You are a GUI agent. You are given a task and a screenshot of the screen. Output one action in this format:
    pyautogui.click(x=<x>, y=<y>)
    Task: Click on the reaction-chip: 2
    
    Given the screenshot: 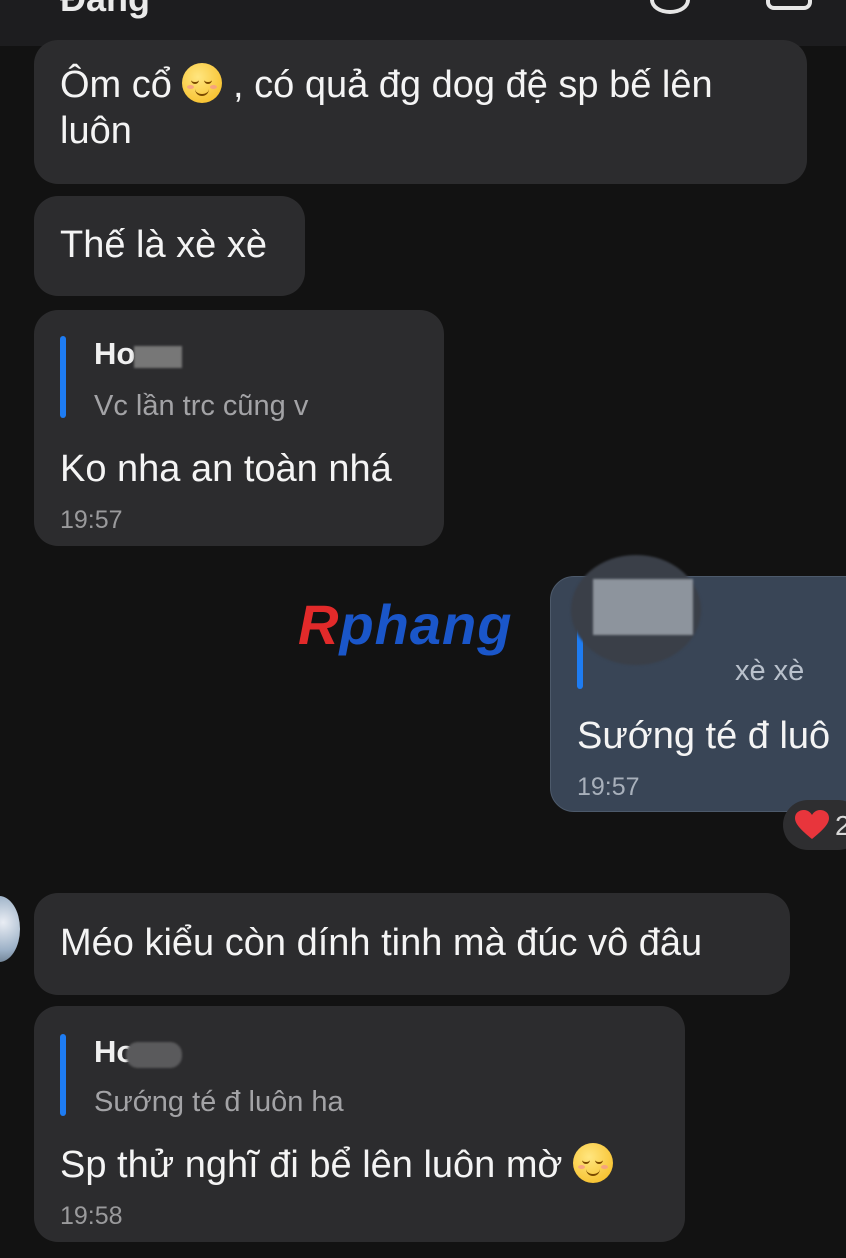 What is the action you would take?
    pyautogui.click(x=814, y=825)
    